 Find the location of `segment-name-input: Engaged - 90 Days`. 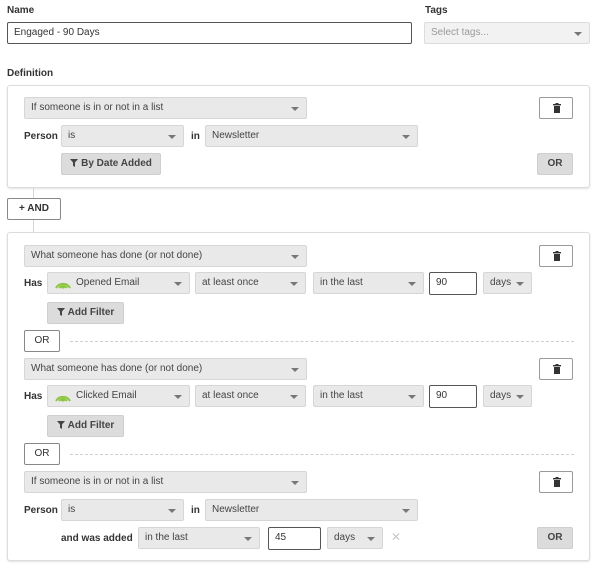

segment-name-input: Engaged - 90 Days is located at coordinates (209, 33).